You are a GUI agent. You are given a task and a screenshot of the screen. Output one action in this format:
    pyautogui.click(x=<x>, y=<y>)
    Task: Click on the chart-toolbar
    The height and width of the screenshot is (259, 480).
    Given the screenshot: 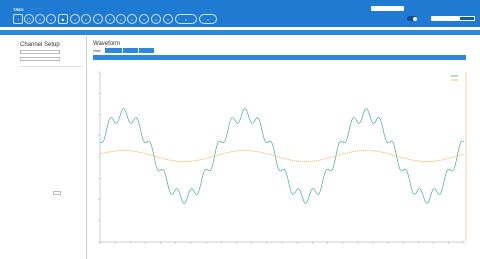 What is the action you would take?
    pyautogui.click(x=279, y=57)
    